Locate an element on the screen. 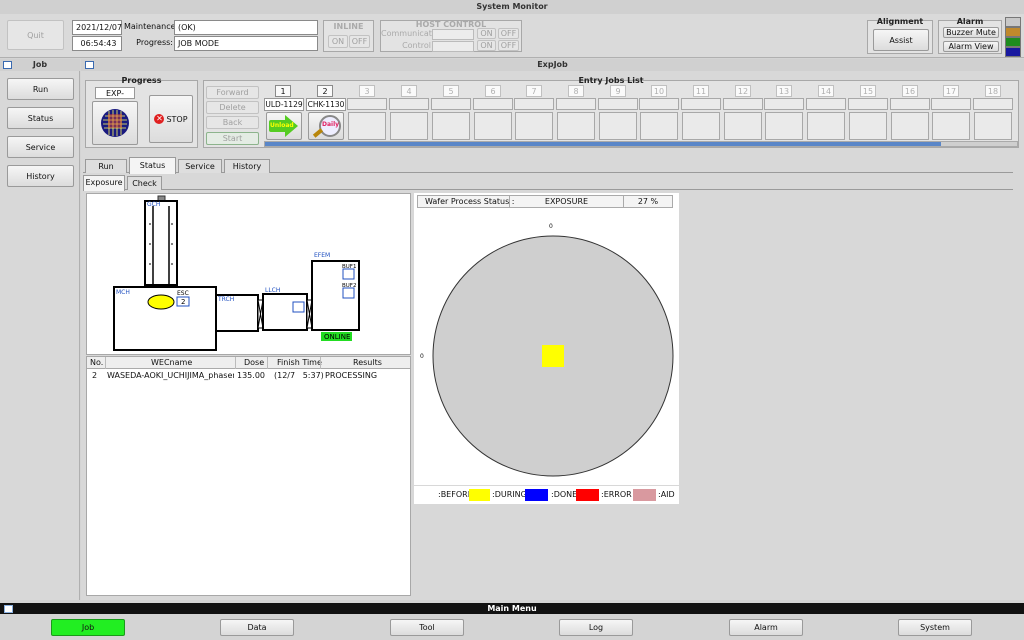  assist-button: Assist is located at coordinates (901, 40).